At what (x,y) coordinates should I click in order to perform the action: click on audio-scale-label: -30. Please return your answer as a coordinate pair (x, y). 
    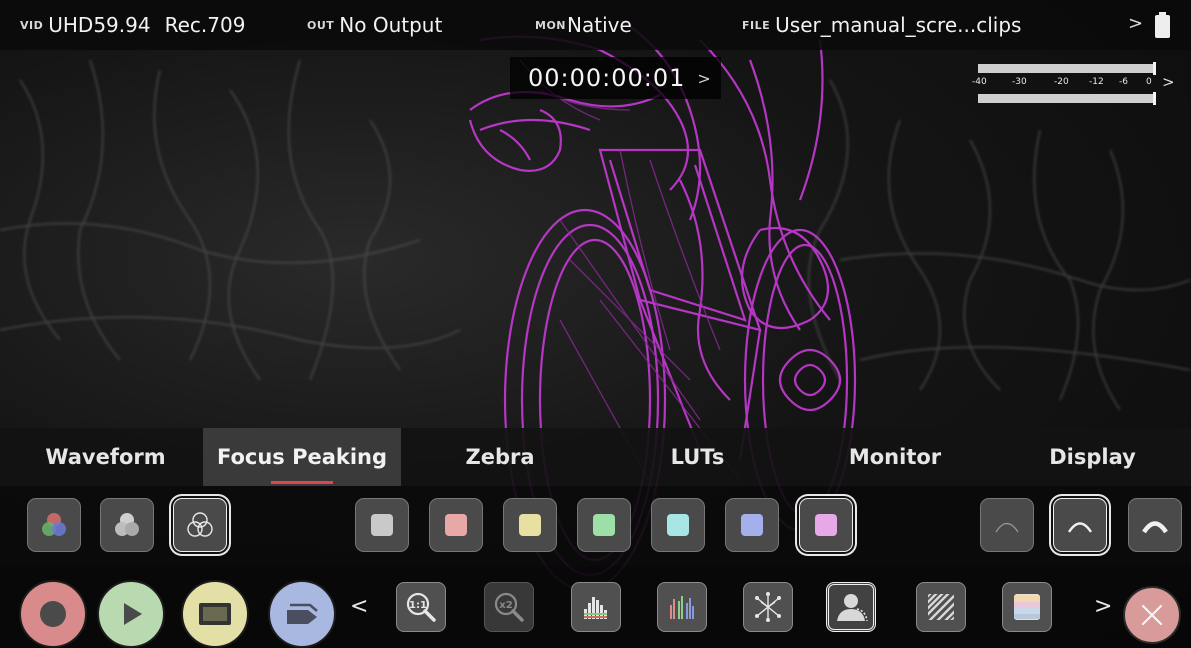
    Looking at the image, I should click on (1019, 82).